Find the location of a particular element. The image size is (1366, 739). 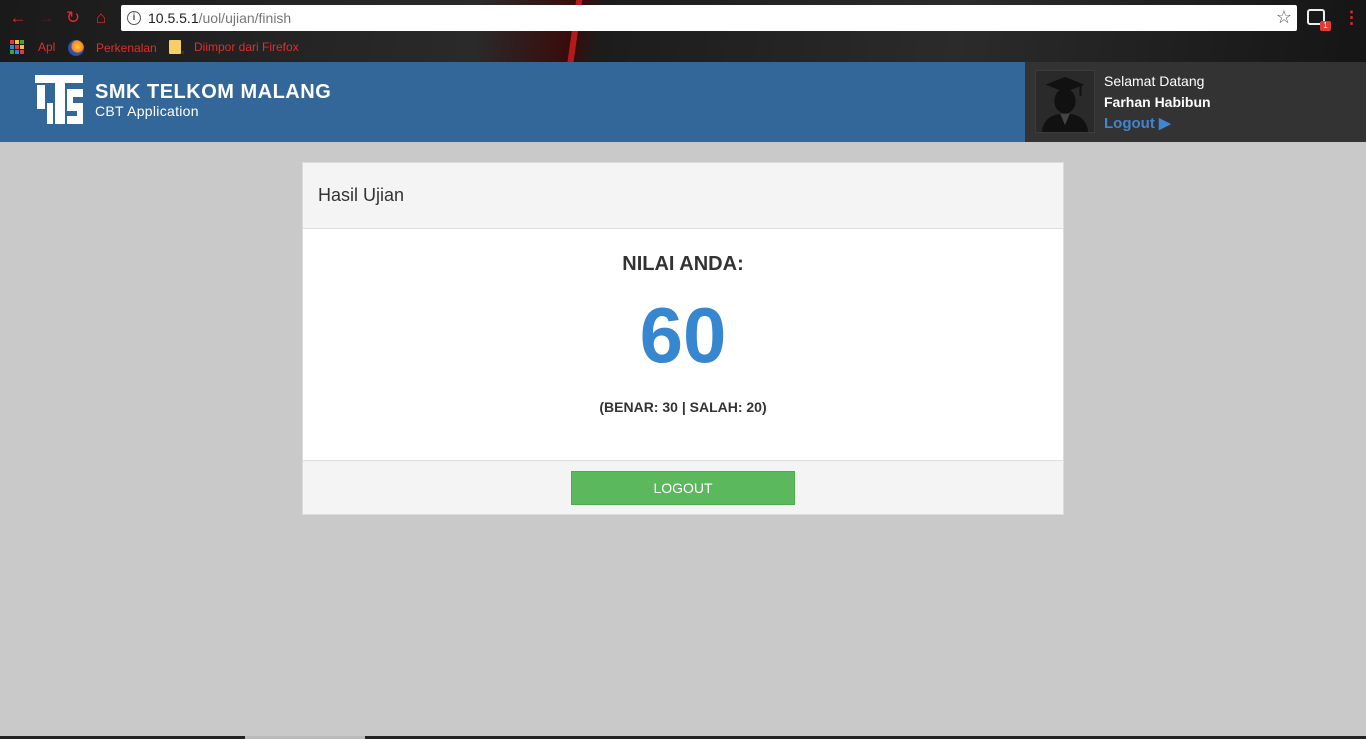

graduate-avatar-icon is located at coordinates (1065, 101).